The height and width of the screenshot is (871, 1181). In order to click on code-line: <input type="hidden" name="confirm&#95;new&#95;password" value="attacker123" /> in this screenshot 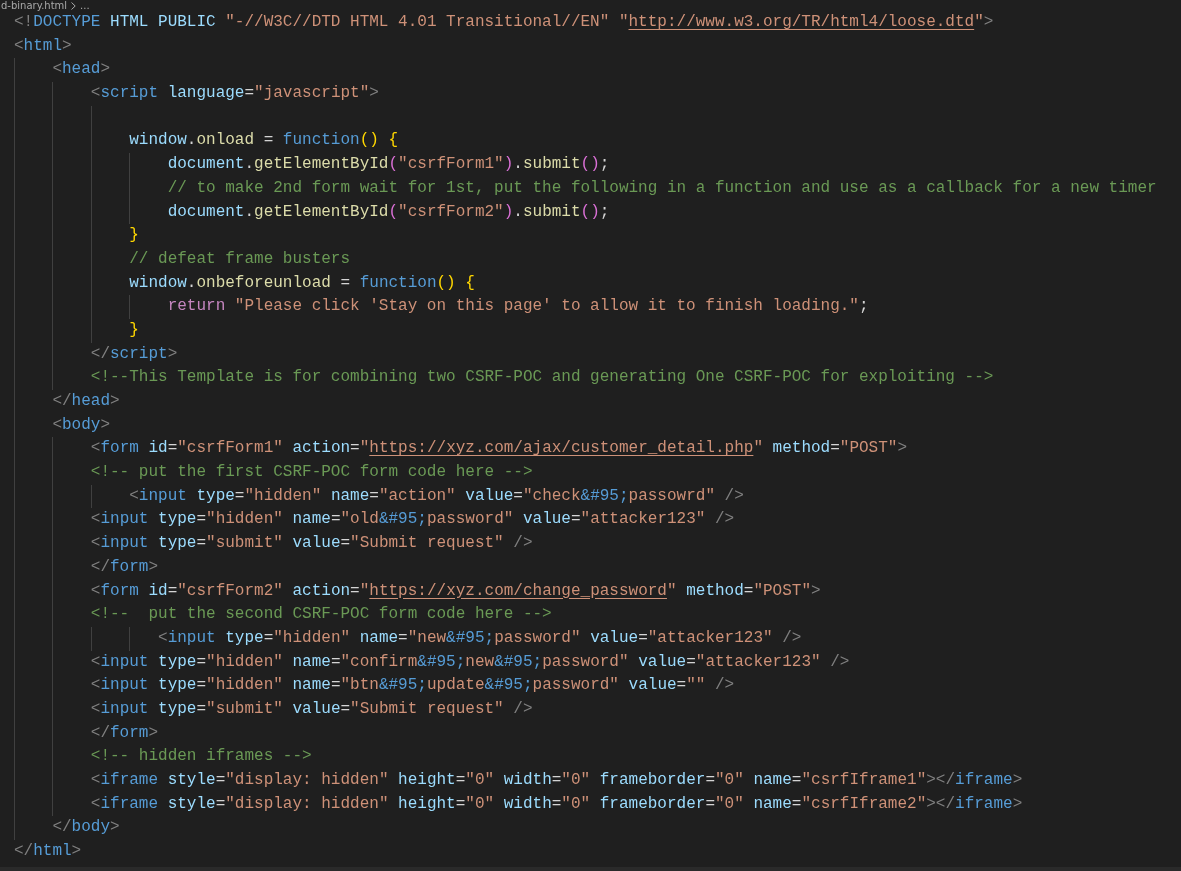, I will do `click(470, 662)`.